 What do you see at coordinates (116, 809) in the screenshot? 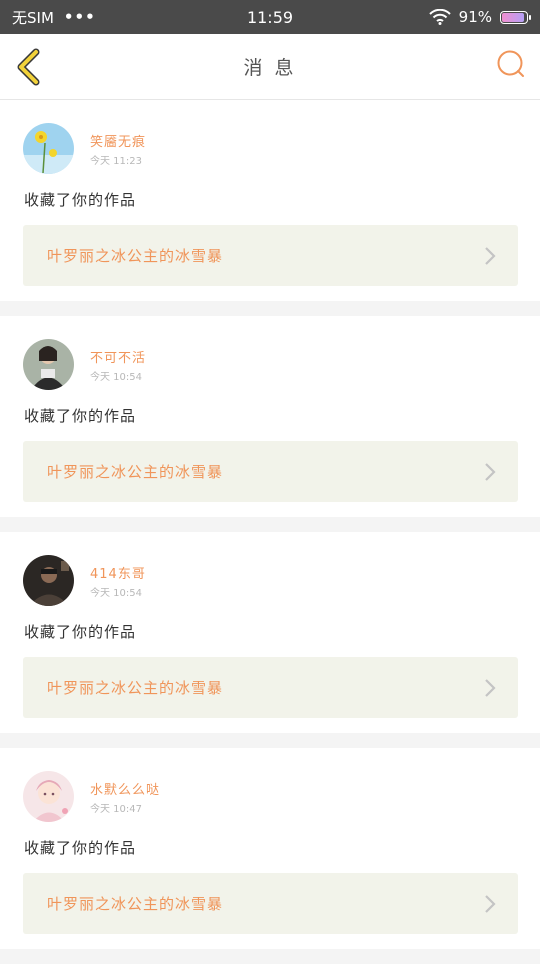
I see `timestamp: 今天 10:47` at bounding box center [116, 809].